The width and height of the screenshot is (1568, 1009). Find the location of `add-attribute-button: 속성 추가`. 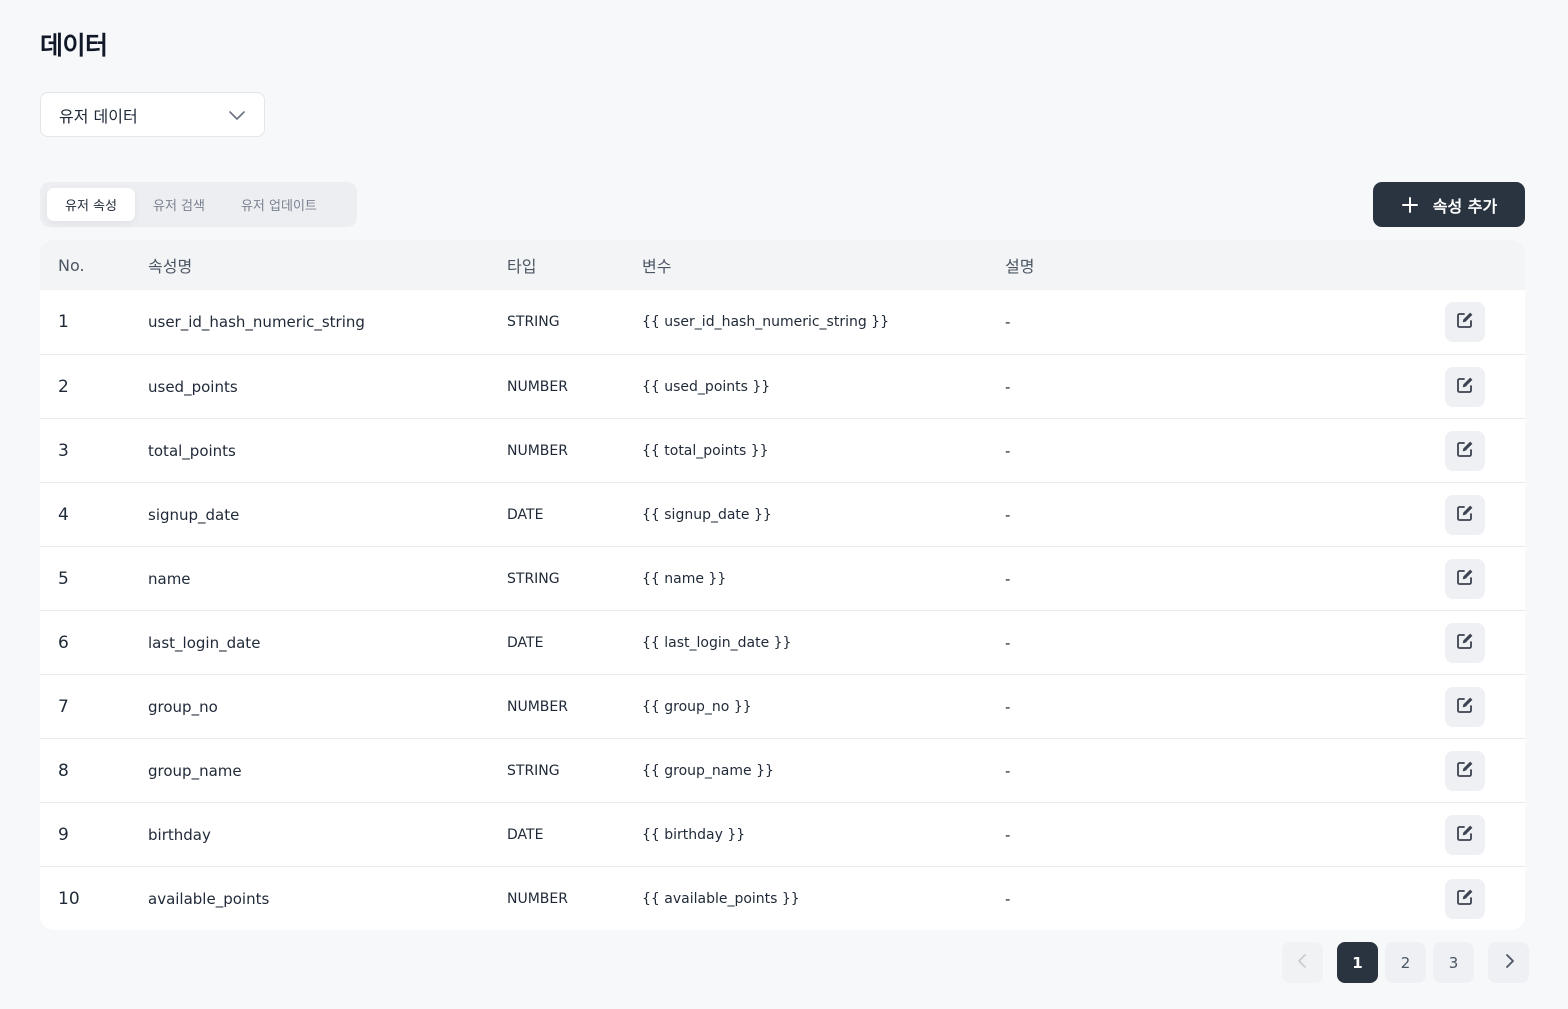

add-attribute-button: 속성 추가 is located at coordinates (1449, 204).